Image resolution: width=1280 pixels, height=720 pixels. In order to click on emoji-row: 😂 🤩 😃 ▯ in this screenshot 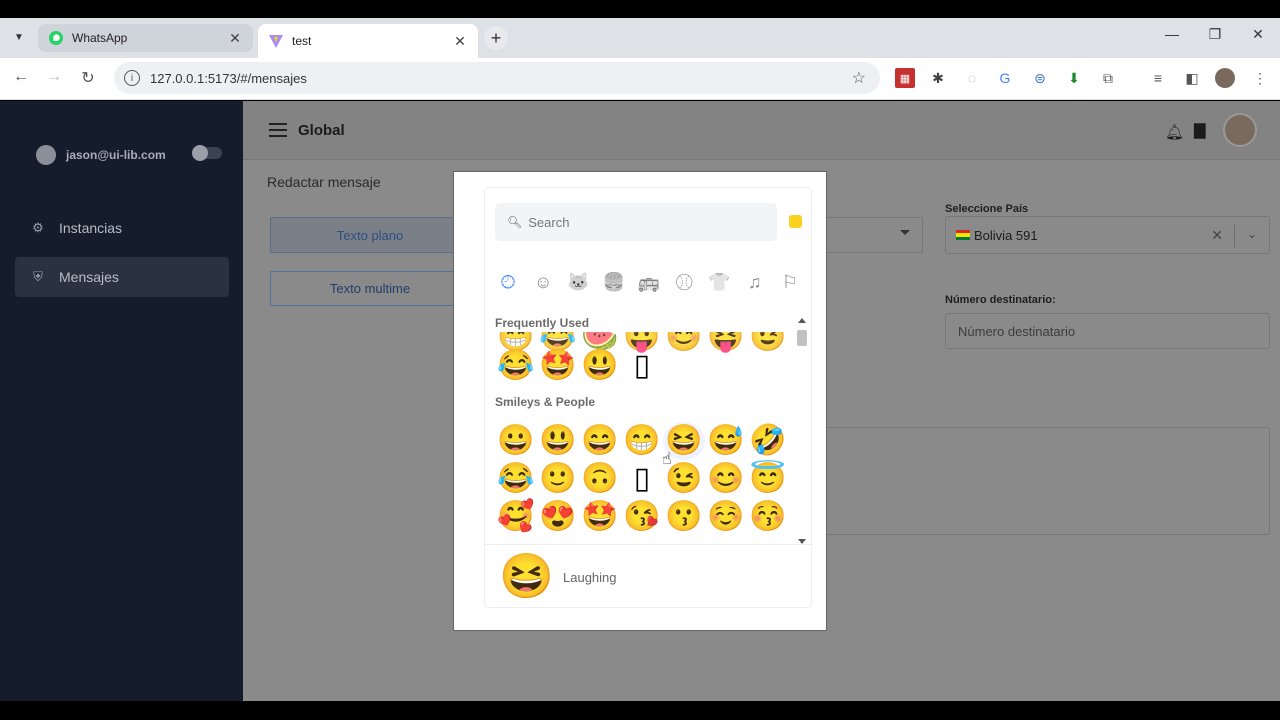, I will do `click(579, 366)`.